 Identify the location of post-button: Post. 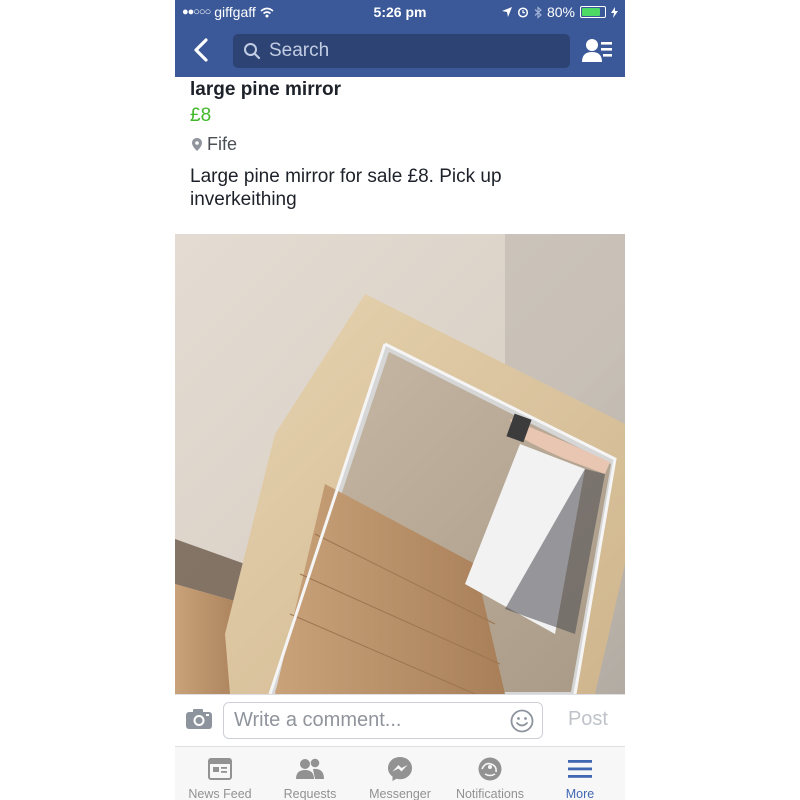
(588, 719).